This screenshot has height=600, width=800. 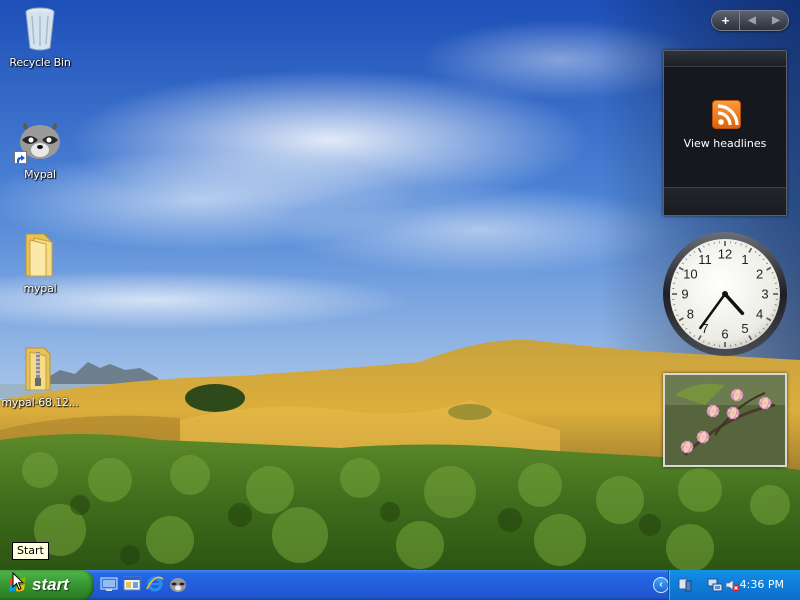 What do you see at coordinates (40, 62) in the screenshot?
I see `desktop-icon-label: Recycle Bin` at bounding box center [40, 62].